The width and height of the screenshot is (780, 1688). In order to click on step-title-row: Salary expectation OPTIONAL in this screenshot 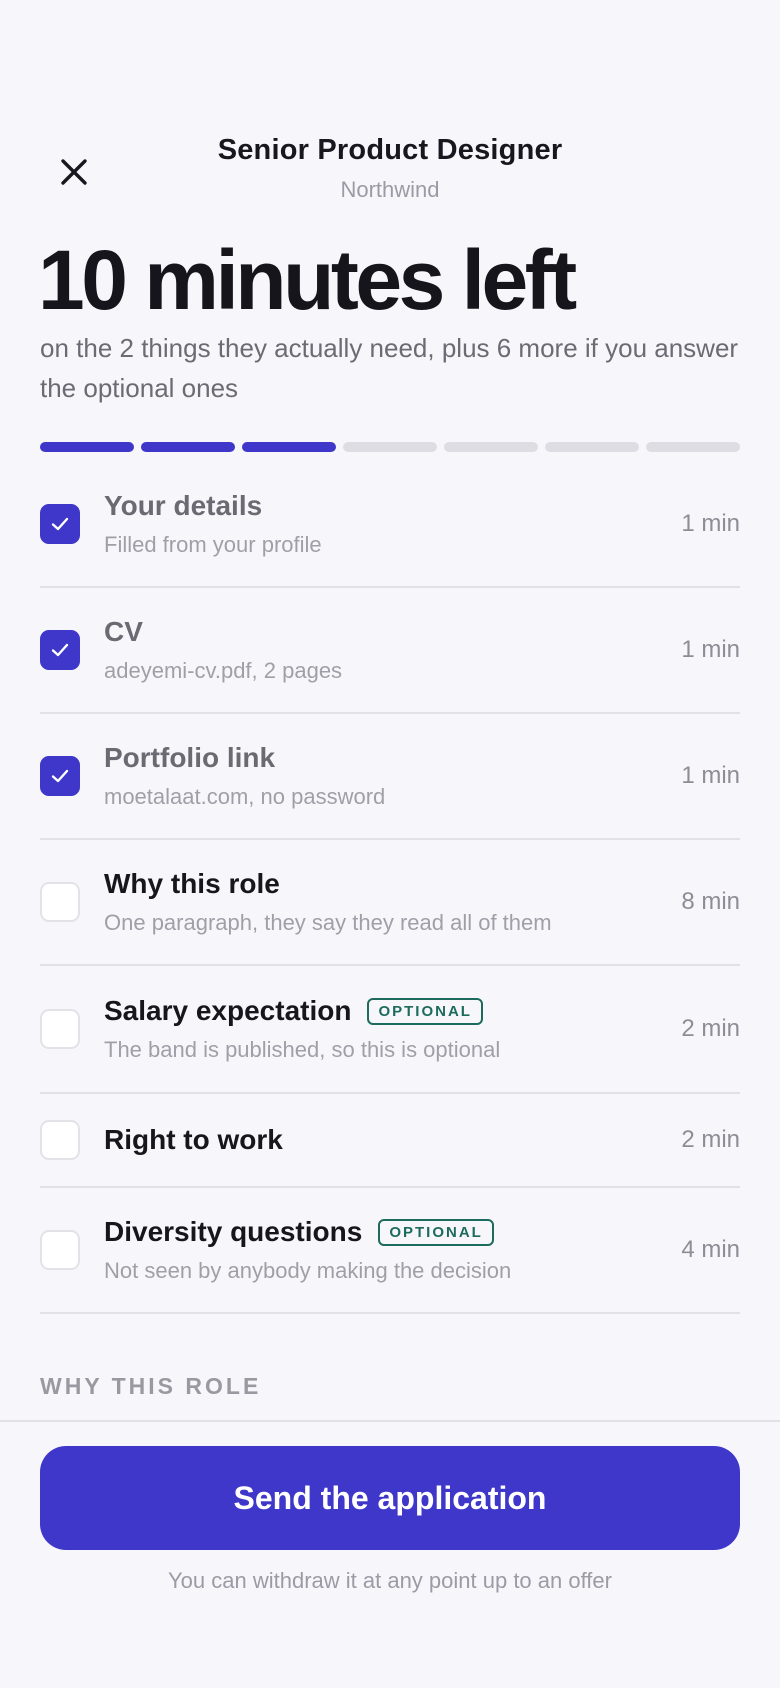, I will do `click(302, 1011)`.